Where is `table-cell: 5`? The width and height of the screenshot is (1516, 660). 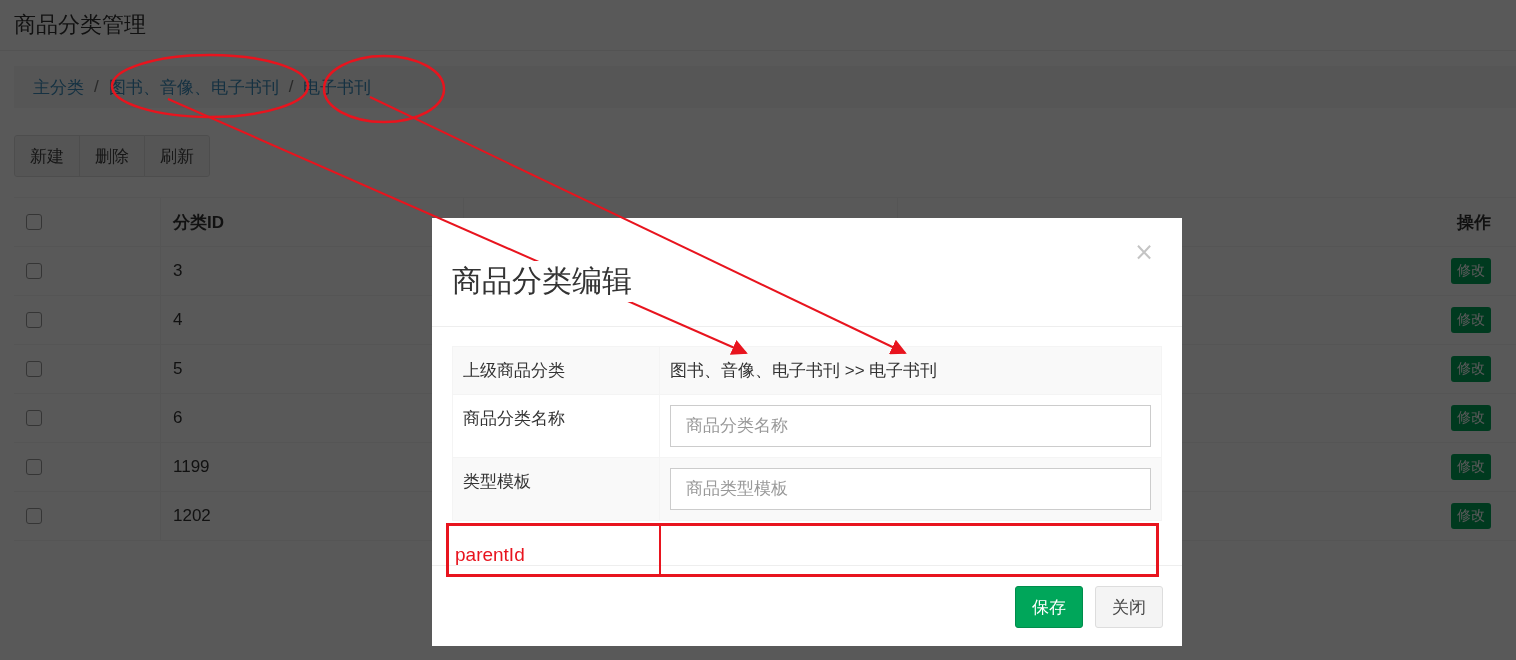 table-cell: 5 is located at coordinates (178, 369).